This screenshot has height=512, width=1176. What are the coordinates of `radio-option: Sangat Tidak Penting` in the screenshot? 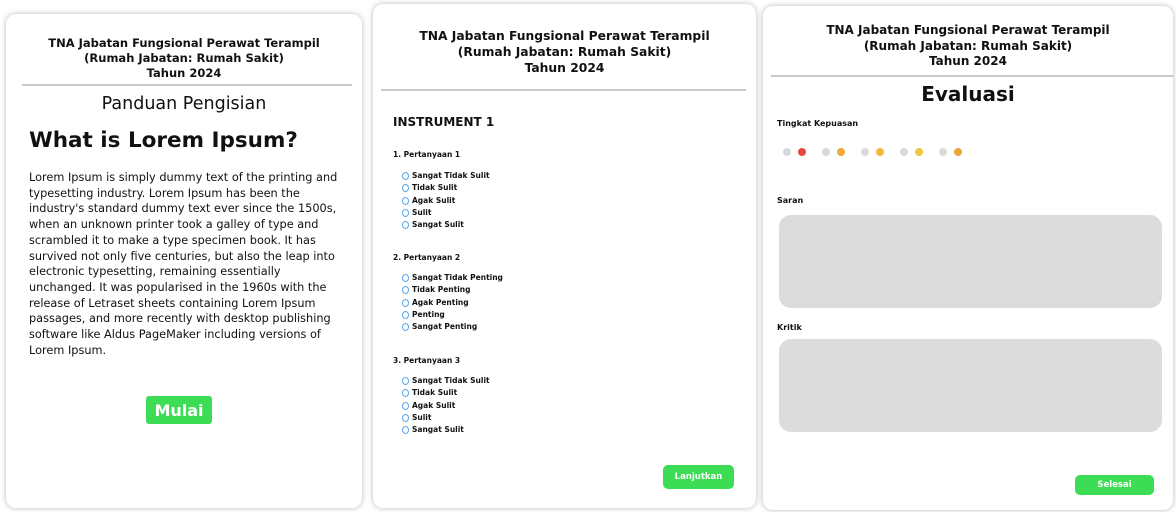 It's located at (452, 278).